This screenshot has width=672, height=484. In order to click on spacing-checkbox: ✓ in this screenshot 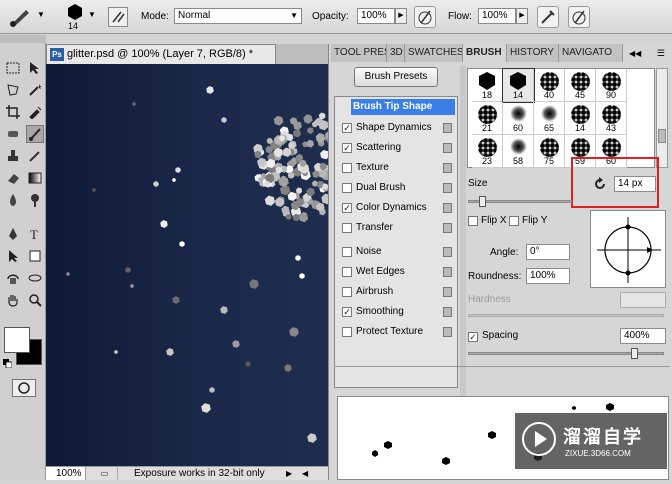, I will do `click(473, 337)`.